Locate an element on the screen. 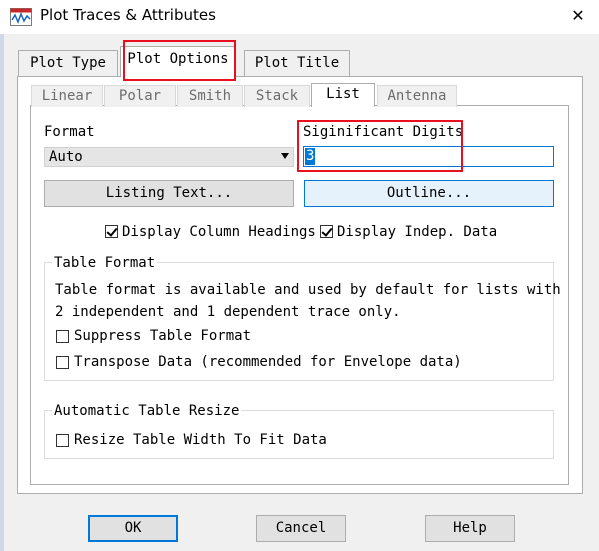  highlight-plot-options is located at coordinates (179, 60).